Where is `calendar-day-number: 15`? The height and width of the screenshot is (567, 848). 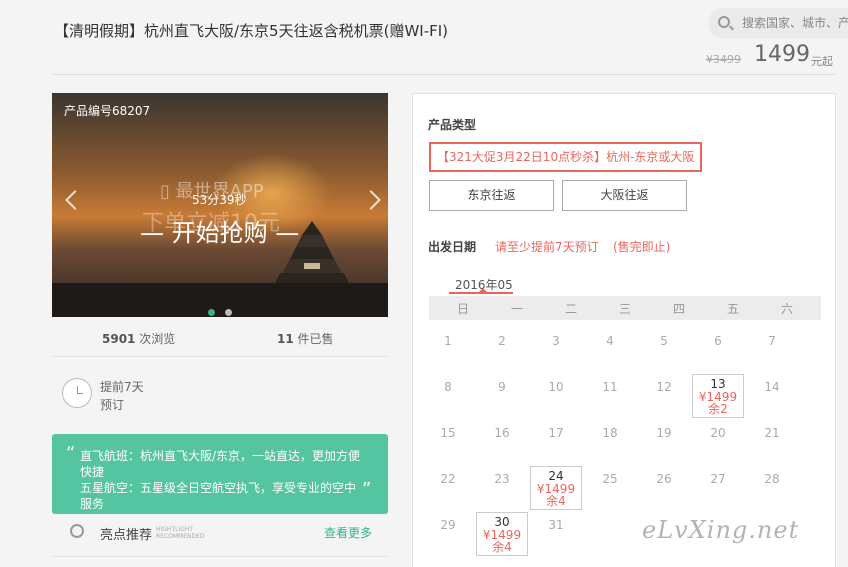 calendar-day-number: 15 is located at coordinates (448, 433).